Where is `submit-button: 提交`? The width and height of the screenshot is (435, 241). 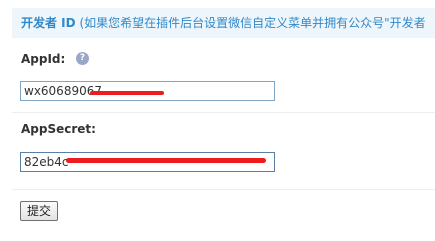 submit-button: 提交 is located at coordinates (39, 211).